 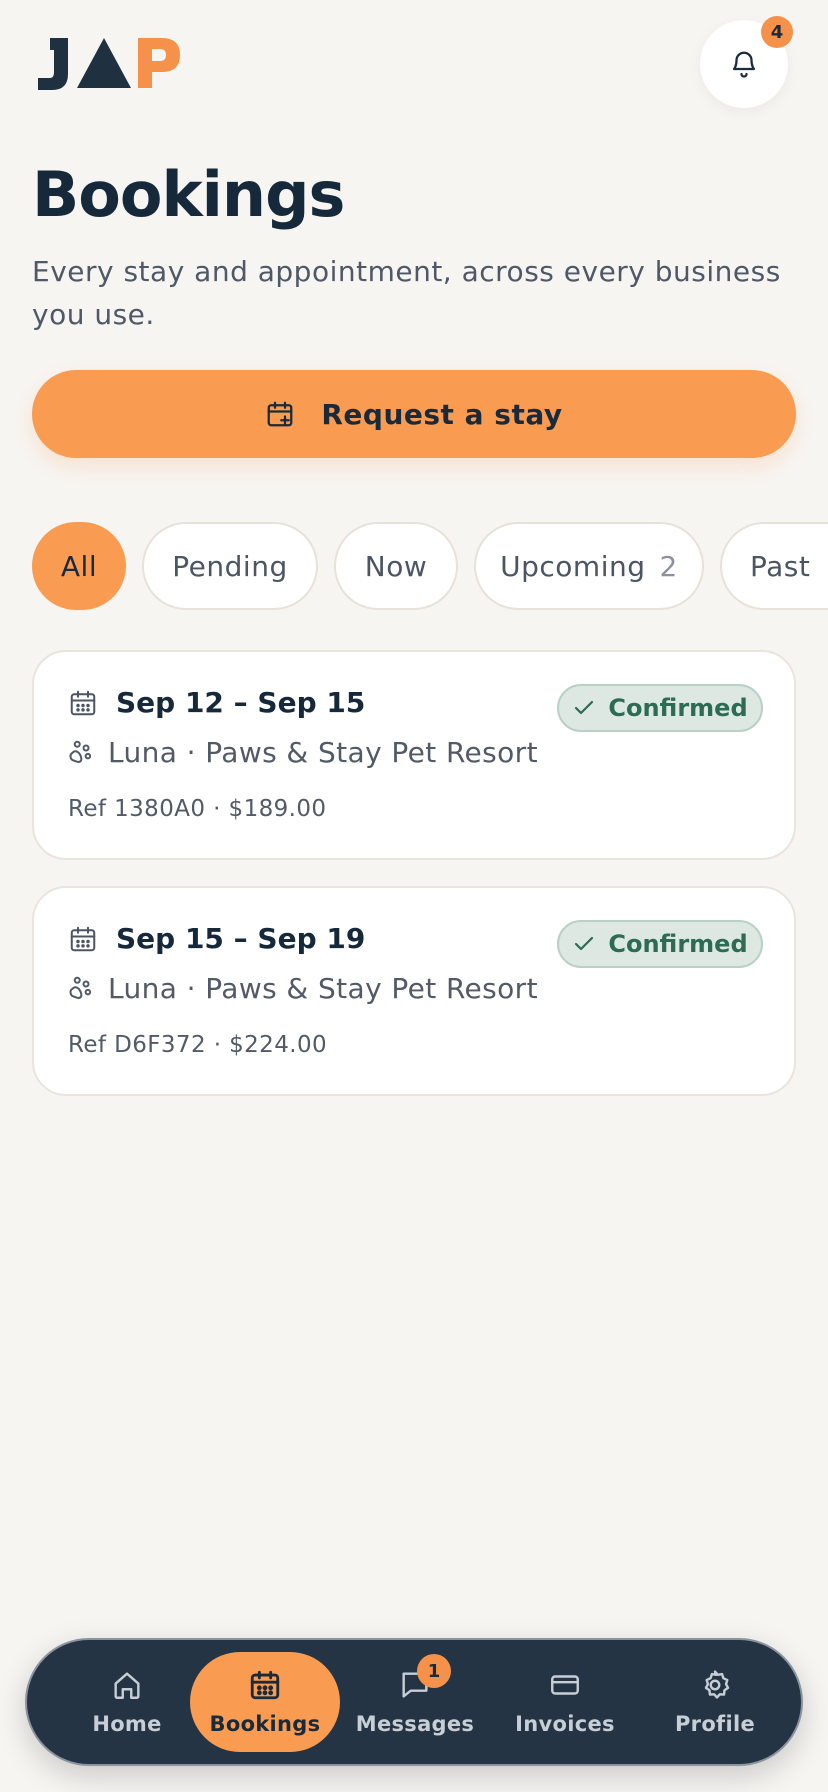 What do you see at coordinates (127, 1724) in the screenshot?
I see `nav-label: Home` at bounding box center [127, 1724].